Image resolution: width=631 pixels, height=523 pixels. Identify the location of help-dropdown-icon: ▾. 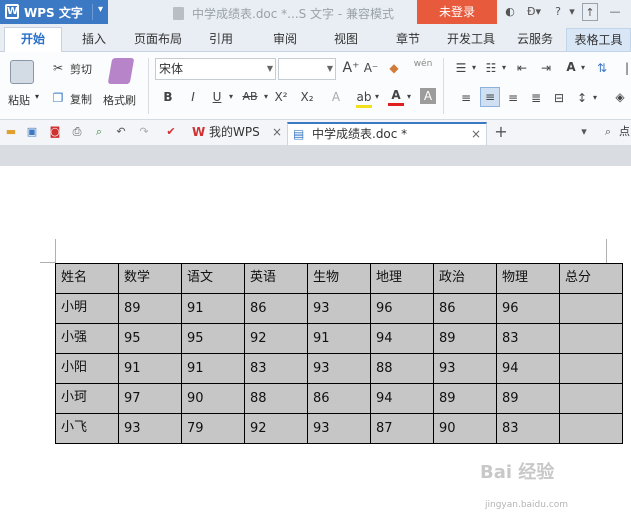
(572, 12).